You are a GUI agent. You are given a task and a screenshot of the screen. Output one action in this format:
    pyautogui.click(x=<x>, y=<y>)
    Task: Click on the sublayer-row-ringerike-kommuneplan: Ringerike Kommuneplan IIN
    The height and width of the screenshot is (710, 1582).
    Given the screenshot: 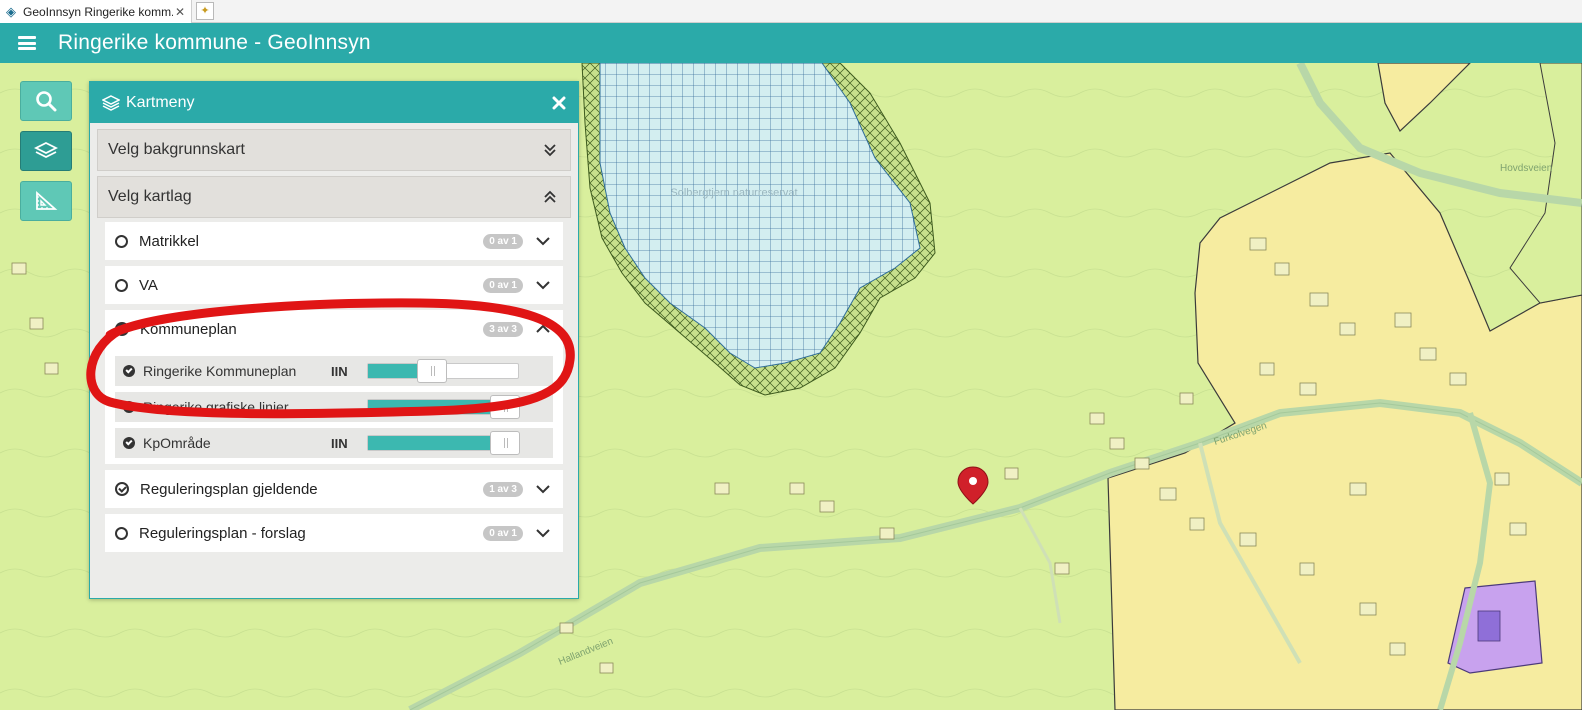 What is the action you would take?
    pyautogui.click(x=334, y=371)
    